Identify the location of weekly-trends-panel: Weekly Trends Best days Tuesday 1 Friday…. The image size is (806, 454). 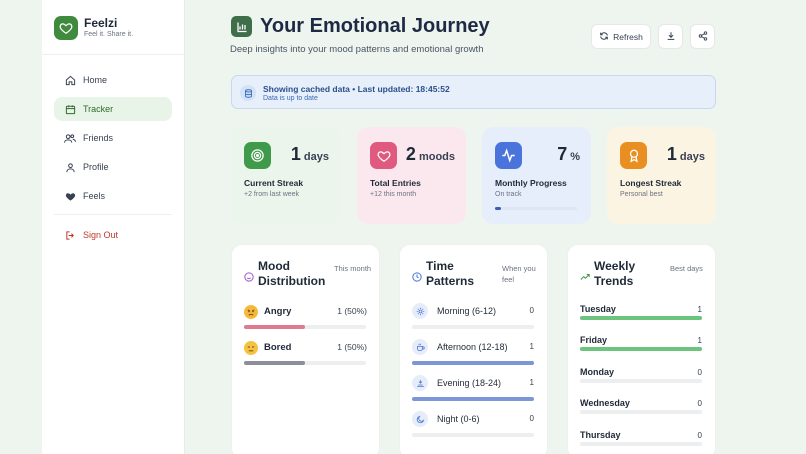
(641, 349).